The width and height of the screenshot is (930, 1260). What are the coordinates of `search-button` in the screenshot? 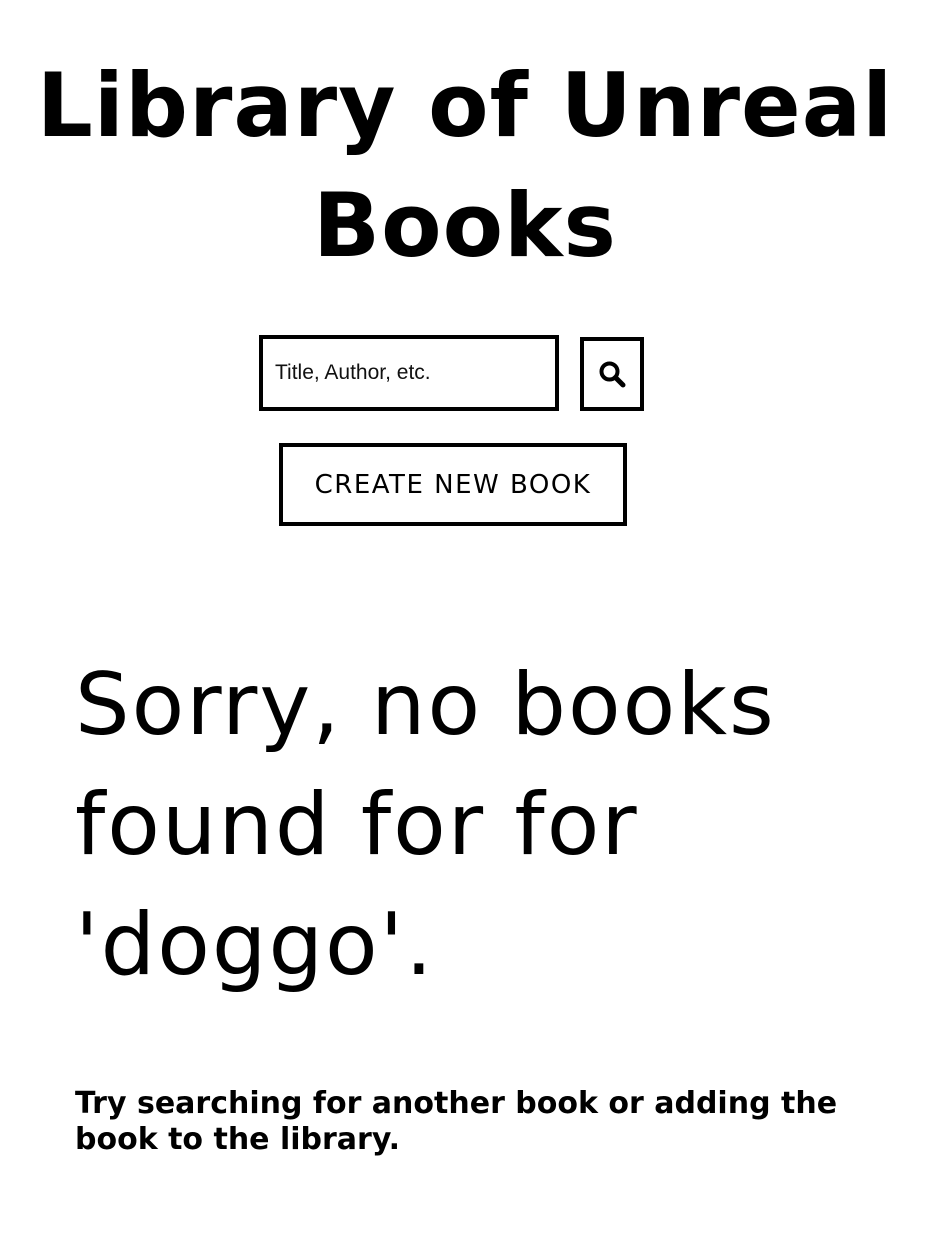 It's located at (612, 374).